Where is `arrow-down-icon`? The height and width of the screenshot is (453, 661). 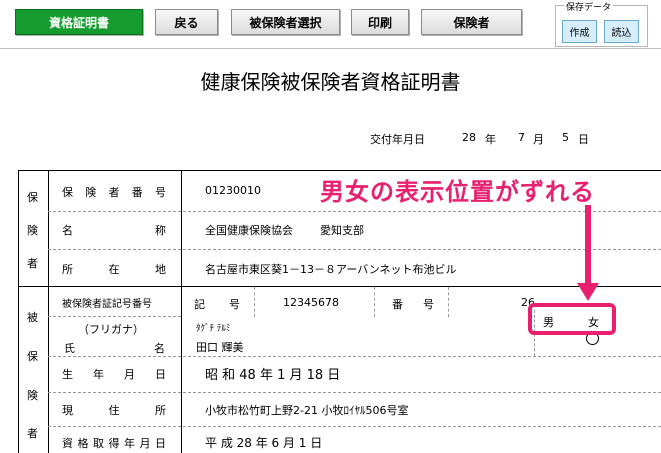 arrow-down-icon is located at coordinates (588, 292).